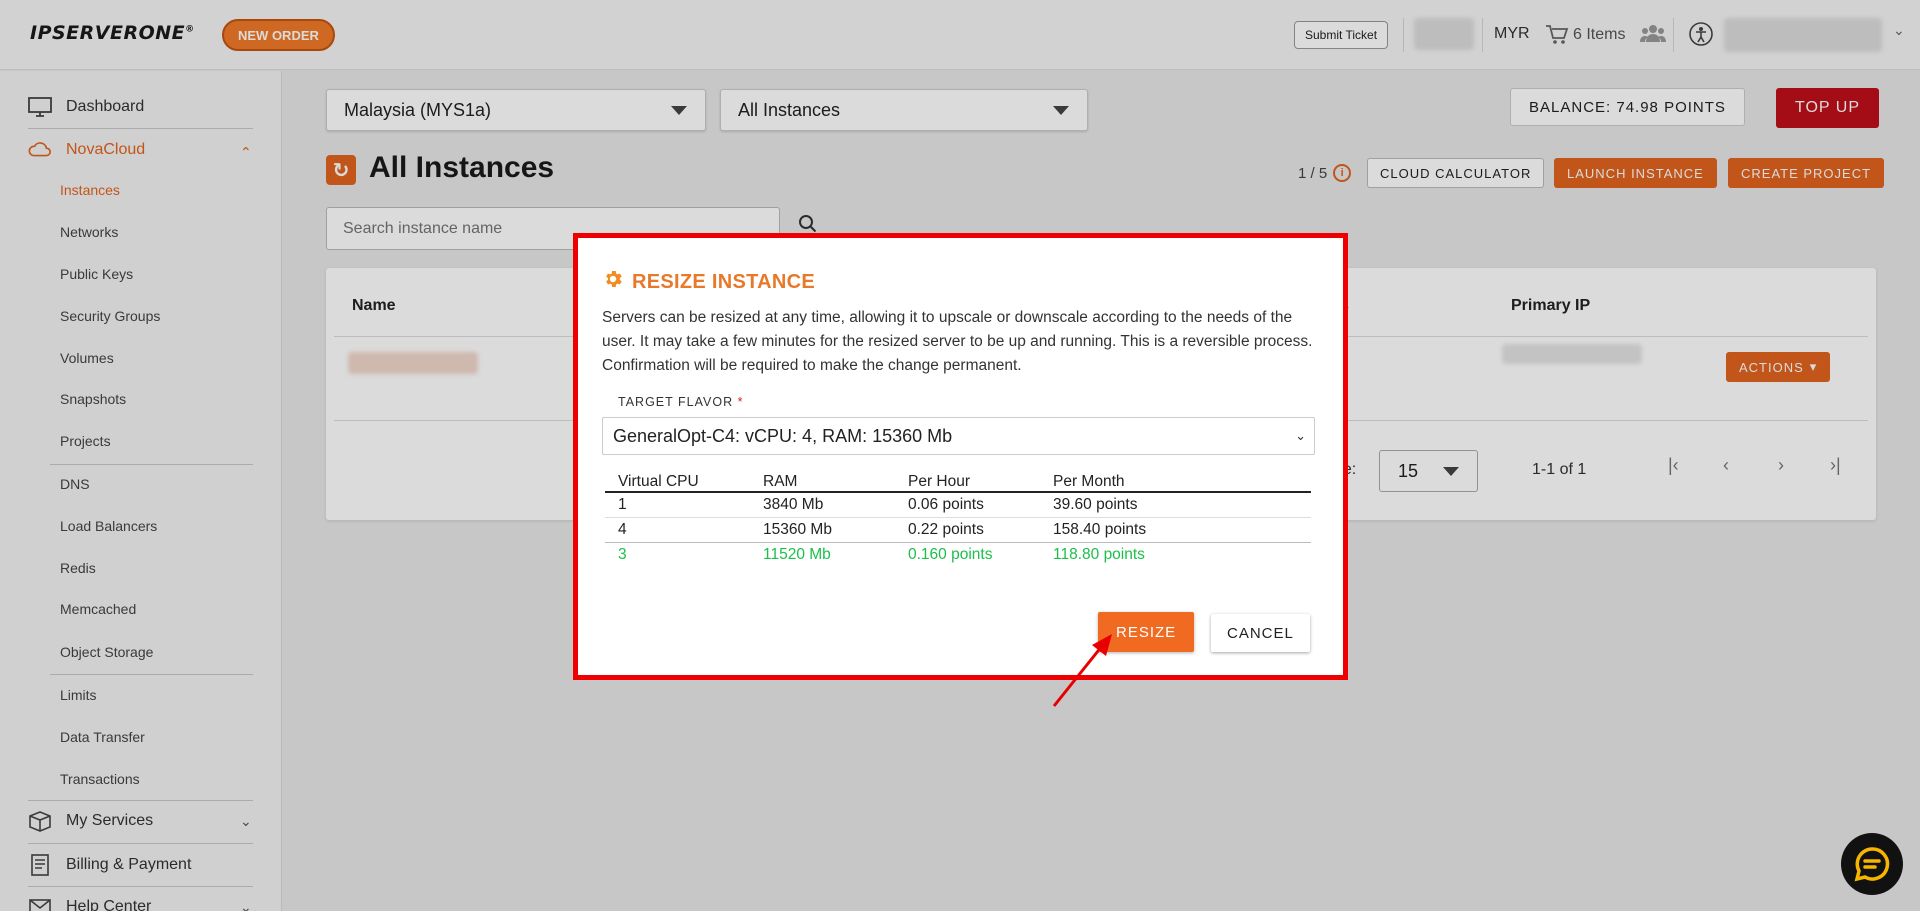 The image size is (1920, 911). Describe the element at coordinates (677, 505) in the screenshot. I see `table-cell: 1` at that location.